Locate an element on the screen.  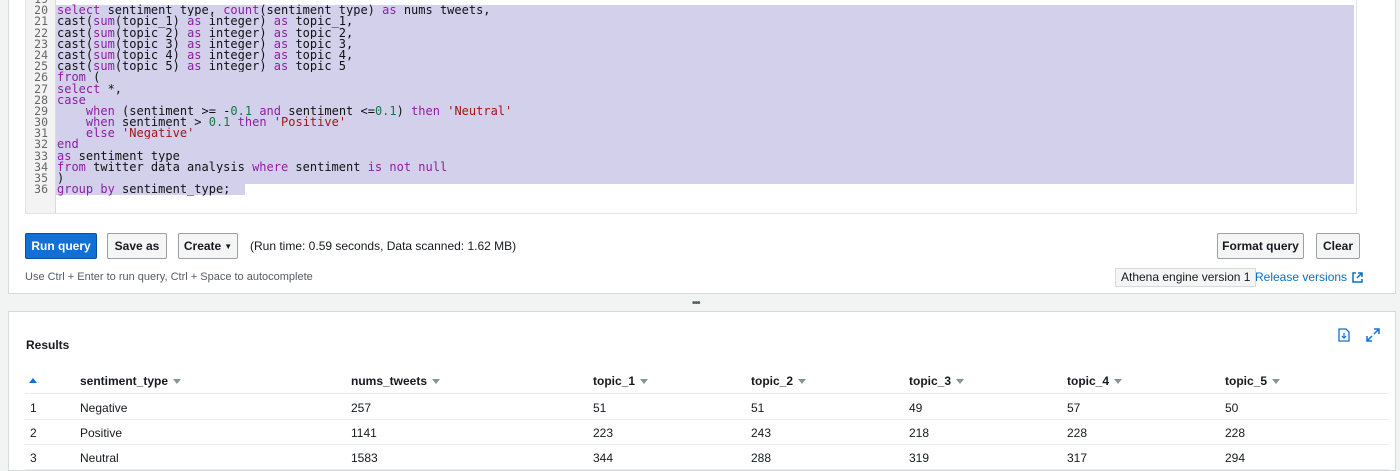
column-header-label: topic_2 is located at coordinates (772, 381).